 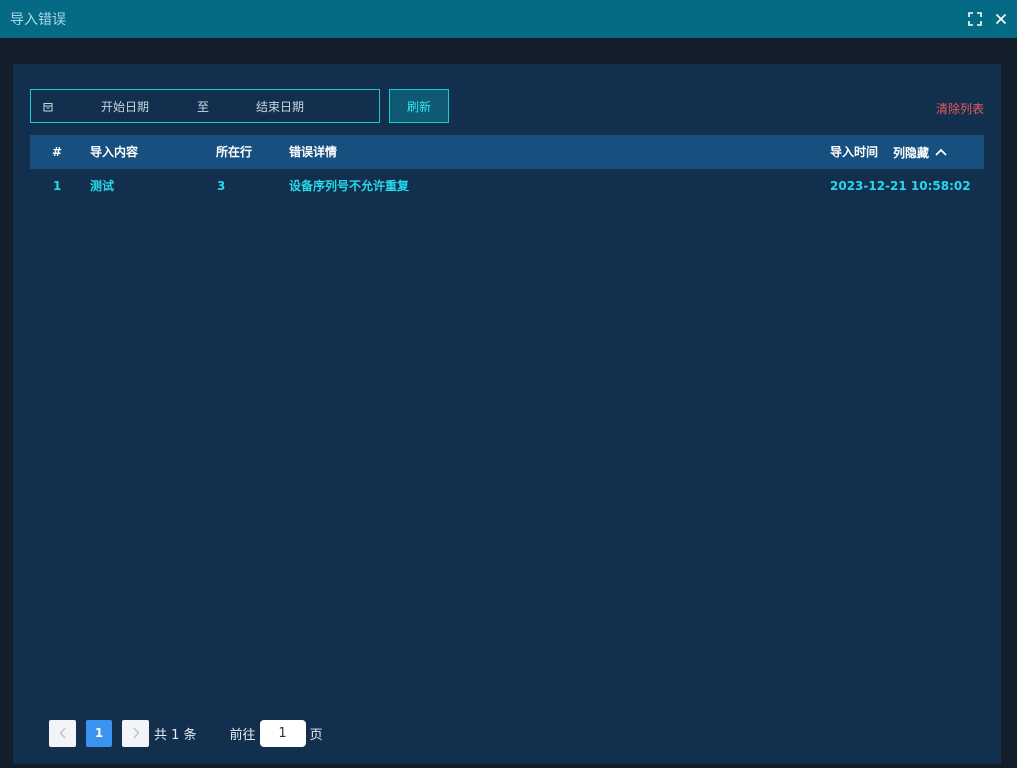 What do you see at coordinates (48, 108) in the screenshot?
I see `calendar-icon` at bounding box center [48, 108].